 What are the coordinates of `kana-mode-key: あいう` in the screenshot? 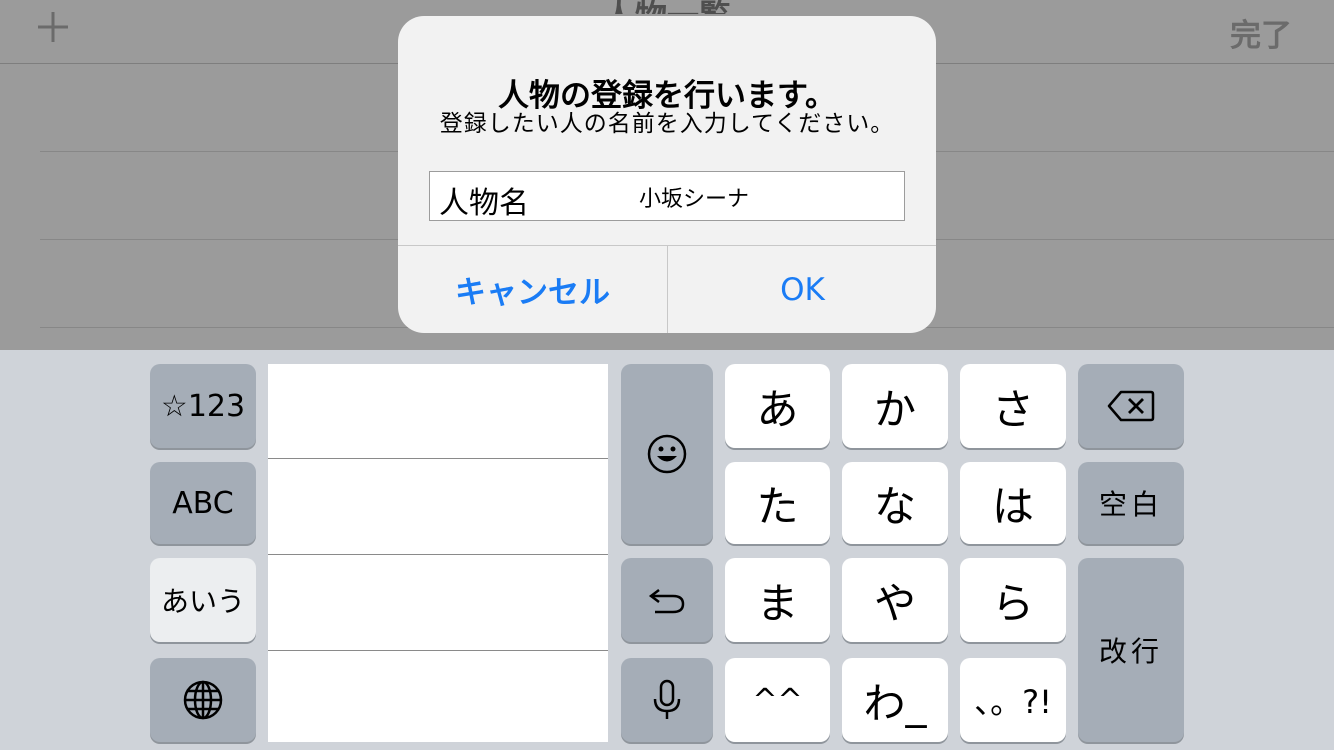 It's located at (203, 600).